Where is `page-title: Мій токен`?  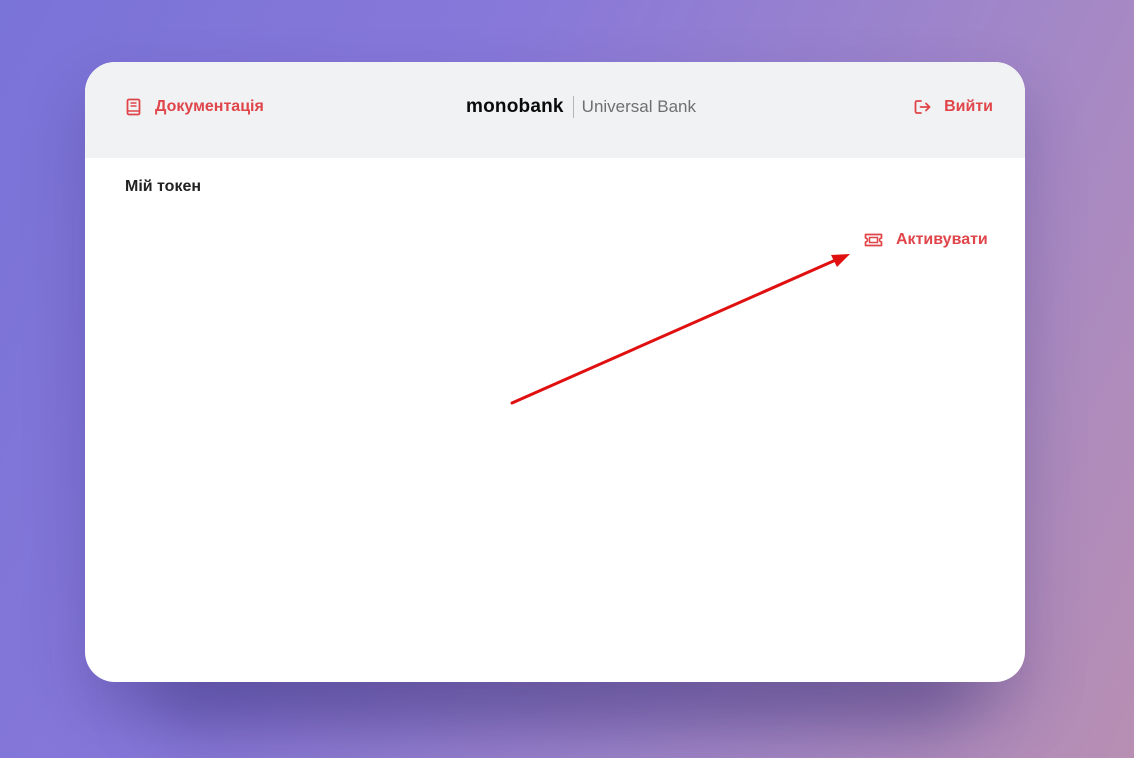
page-title: Мій токен is located at coordinates (163, 186).